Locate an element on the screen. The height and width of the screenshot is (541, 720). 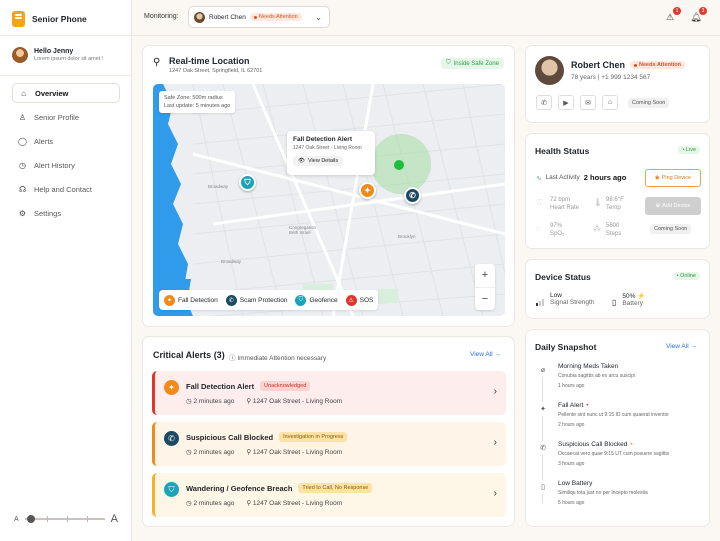
sidebar-item-label: Senior Profile is located at coordinates (57, 117).